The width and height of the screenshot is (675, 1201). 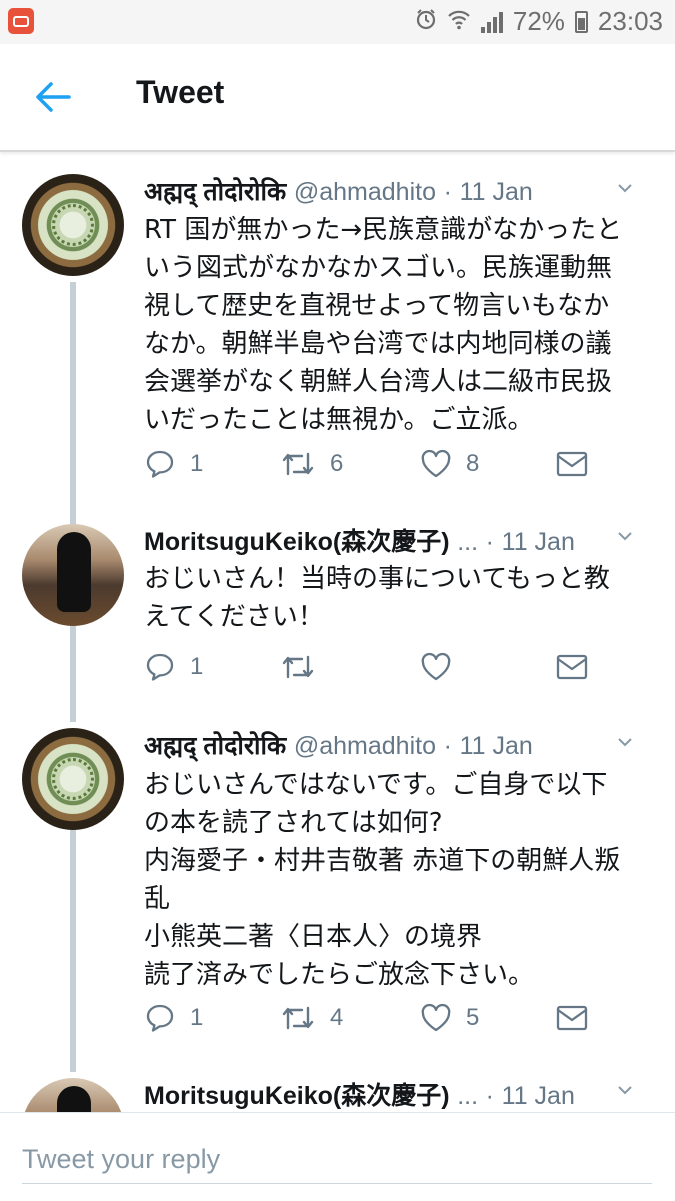 What do you see at coordinates (473, 463) in the screenshot?
I see `like-count: 8` at bounding box center [473, 463].